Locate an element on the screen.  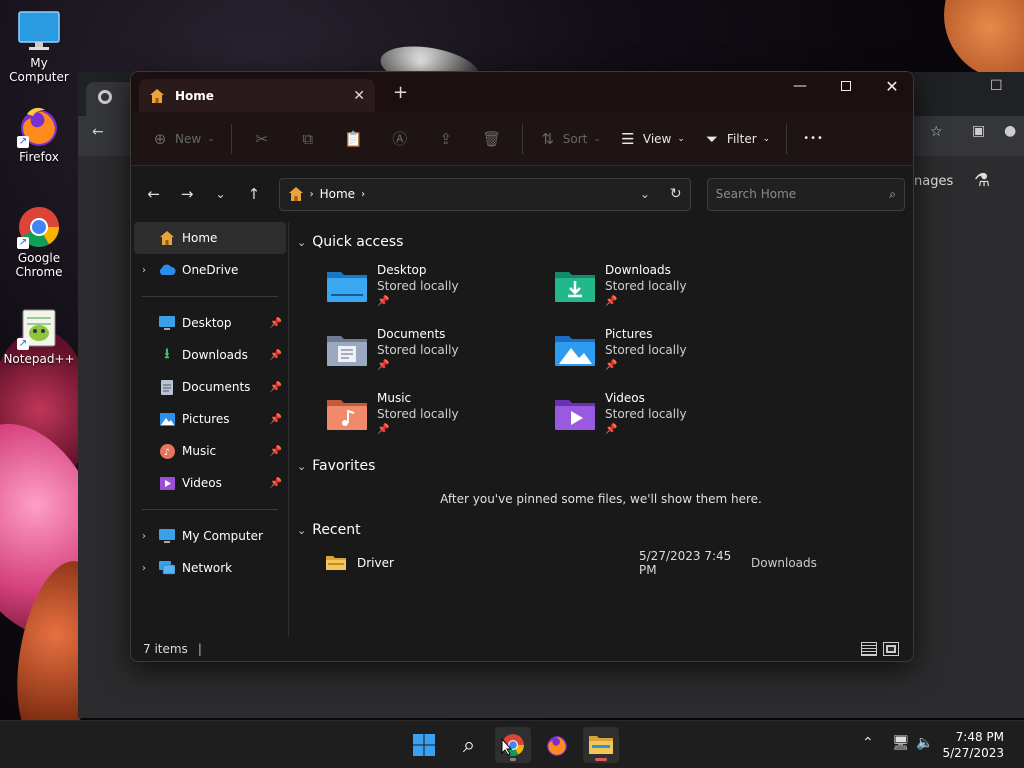
nav-item-my-computer: › My Computer is located at coordinates (210, 536).